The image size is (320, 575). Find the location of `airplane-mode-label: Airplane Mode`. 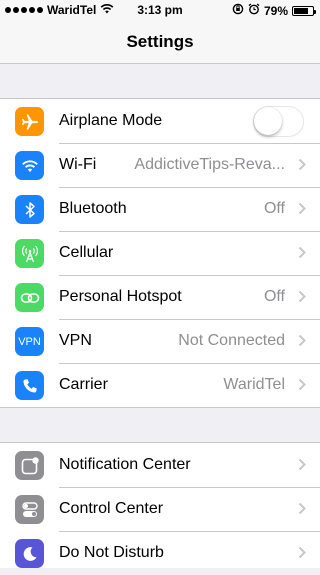

airplane-mode-label: Airplane Mode is located at coordinates (111, 120).